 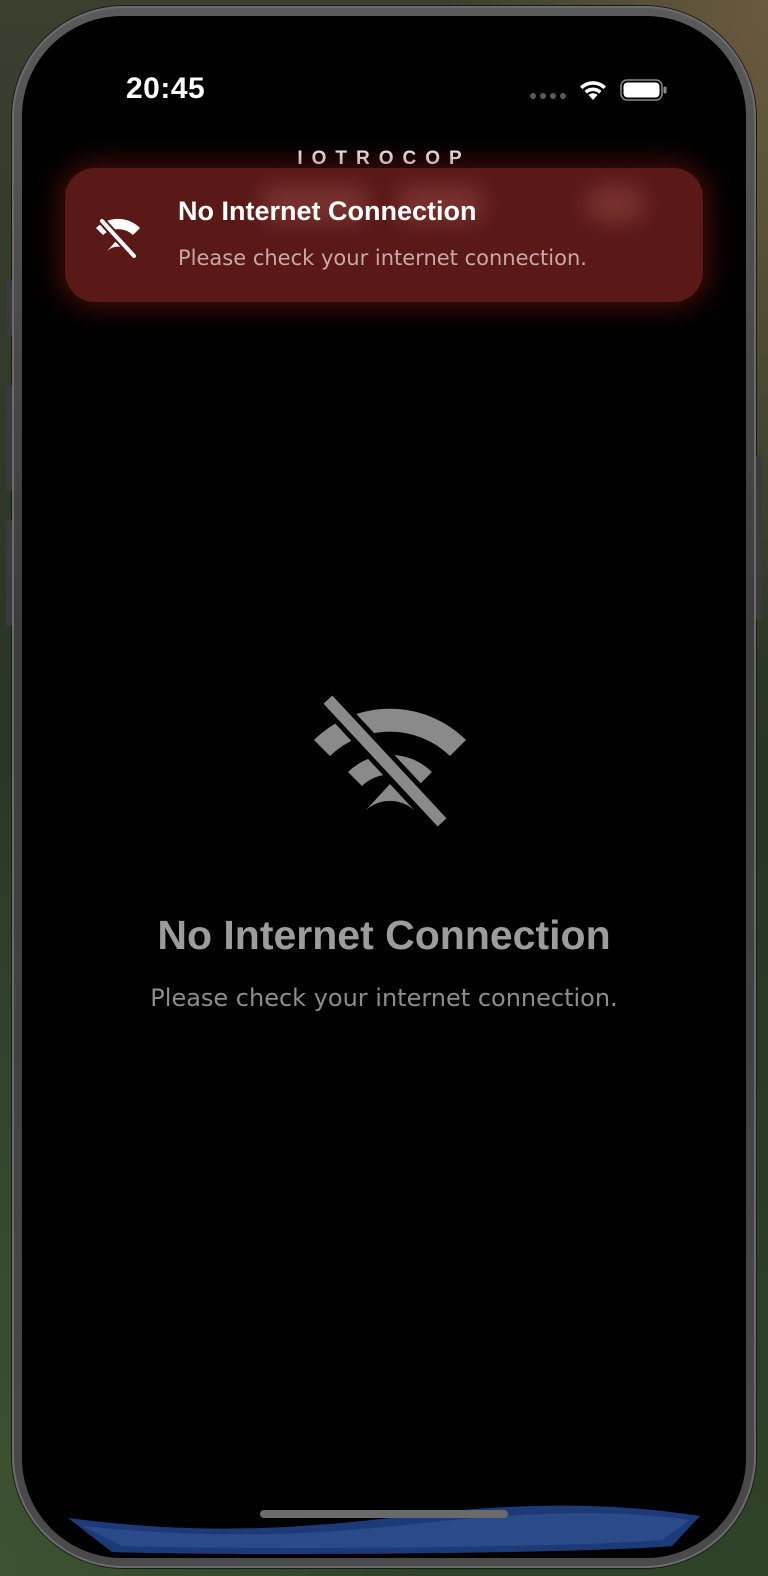 What do you see at coordinates (384, 1514) in the screenshot?
I see `home-indicator` at bounding box center [384, 1514].